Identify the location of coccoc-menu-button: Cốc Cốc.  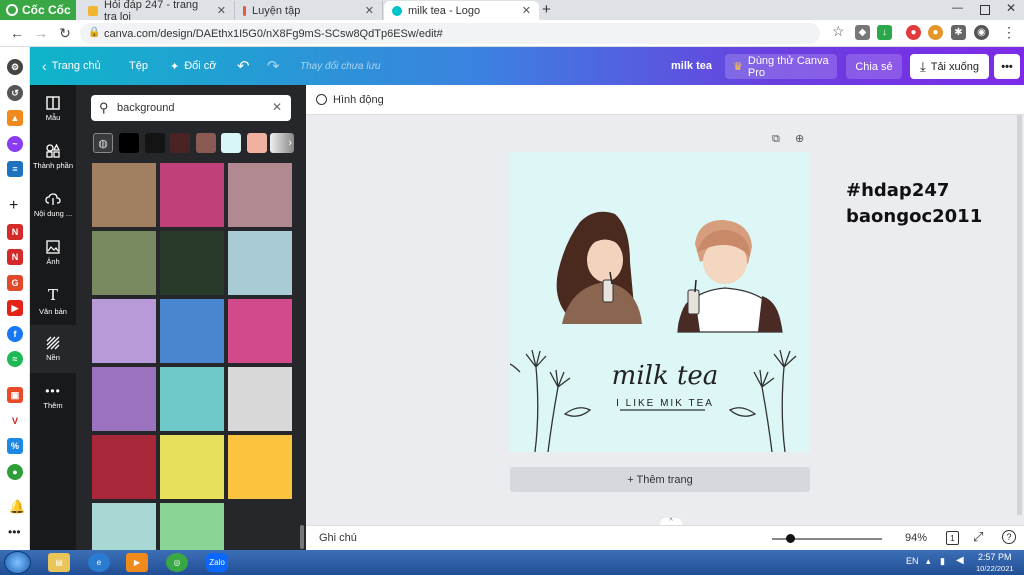
(38, 10).